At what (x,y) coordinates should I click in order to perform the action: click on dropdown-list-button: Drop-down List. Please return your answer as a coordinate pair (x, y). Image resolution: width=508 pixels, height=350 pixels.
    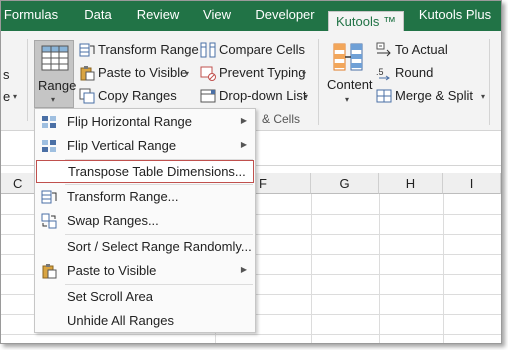
    Looking at the image, I should click on (262, 95).